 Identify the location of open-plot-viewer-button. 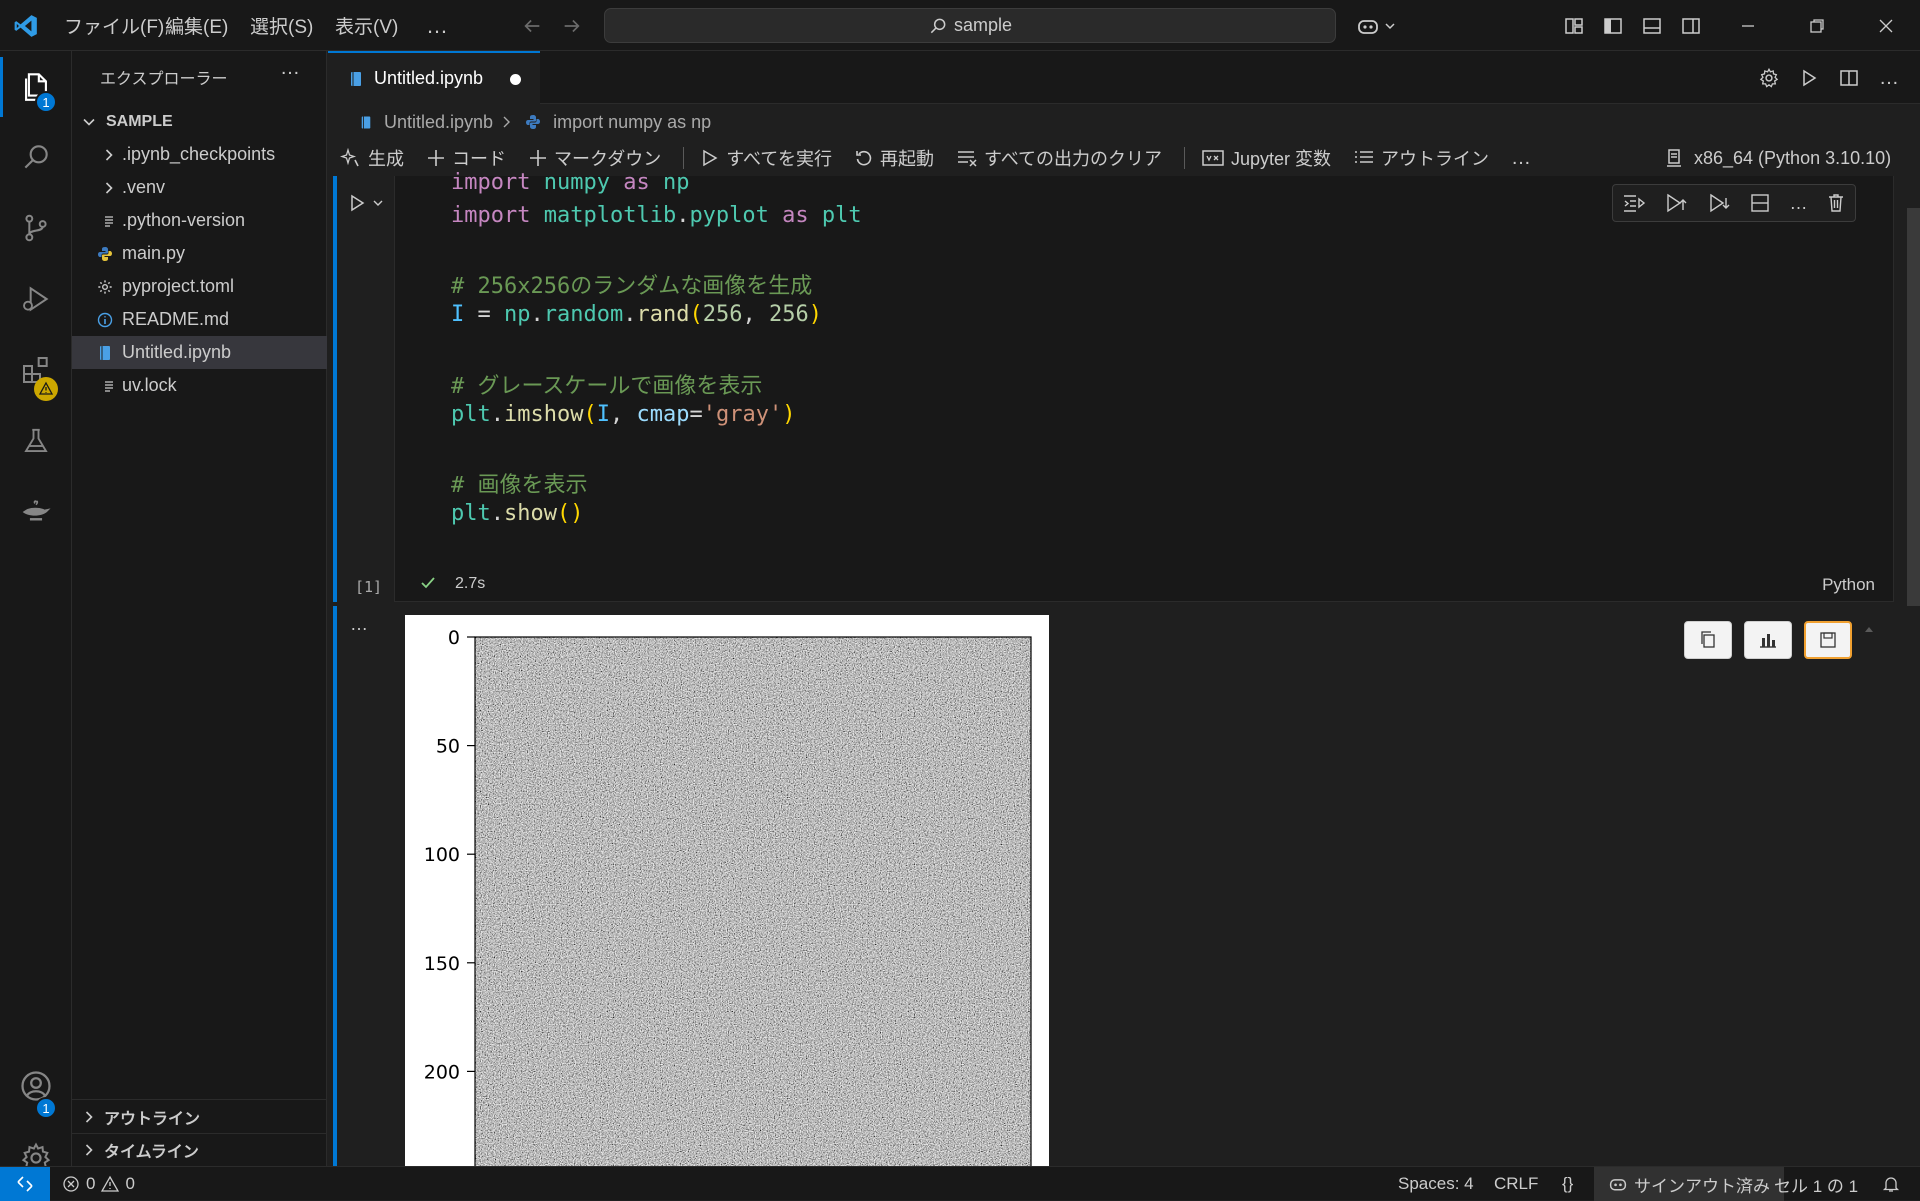
(1768, 640).